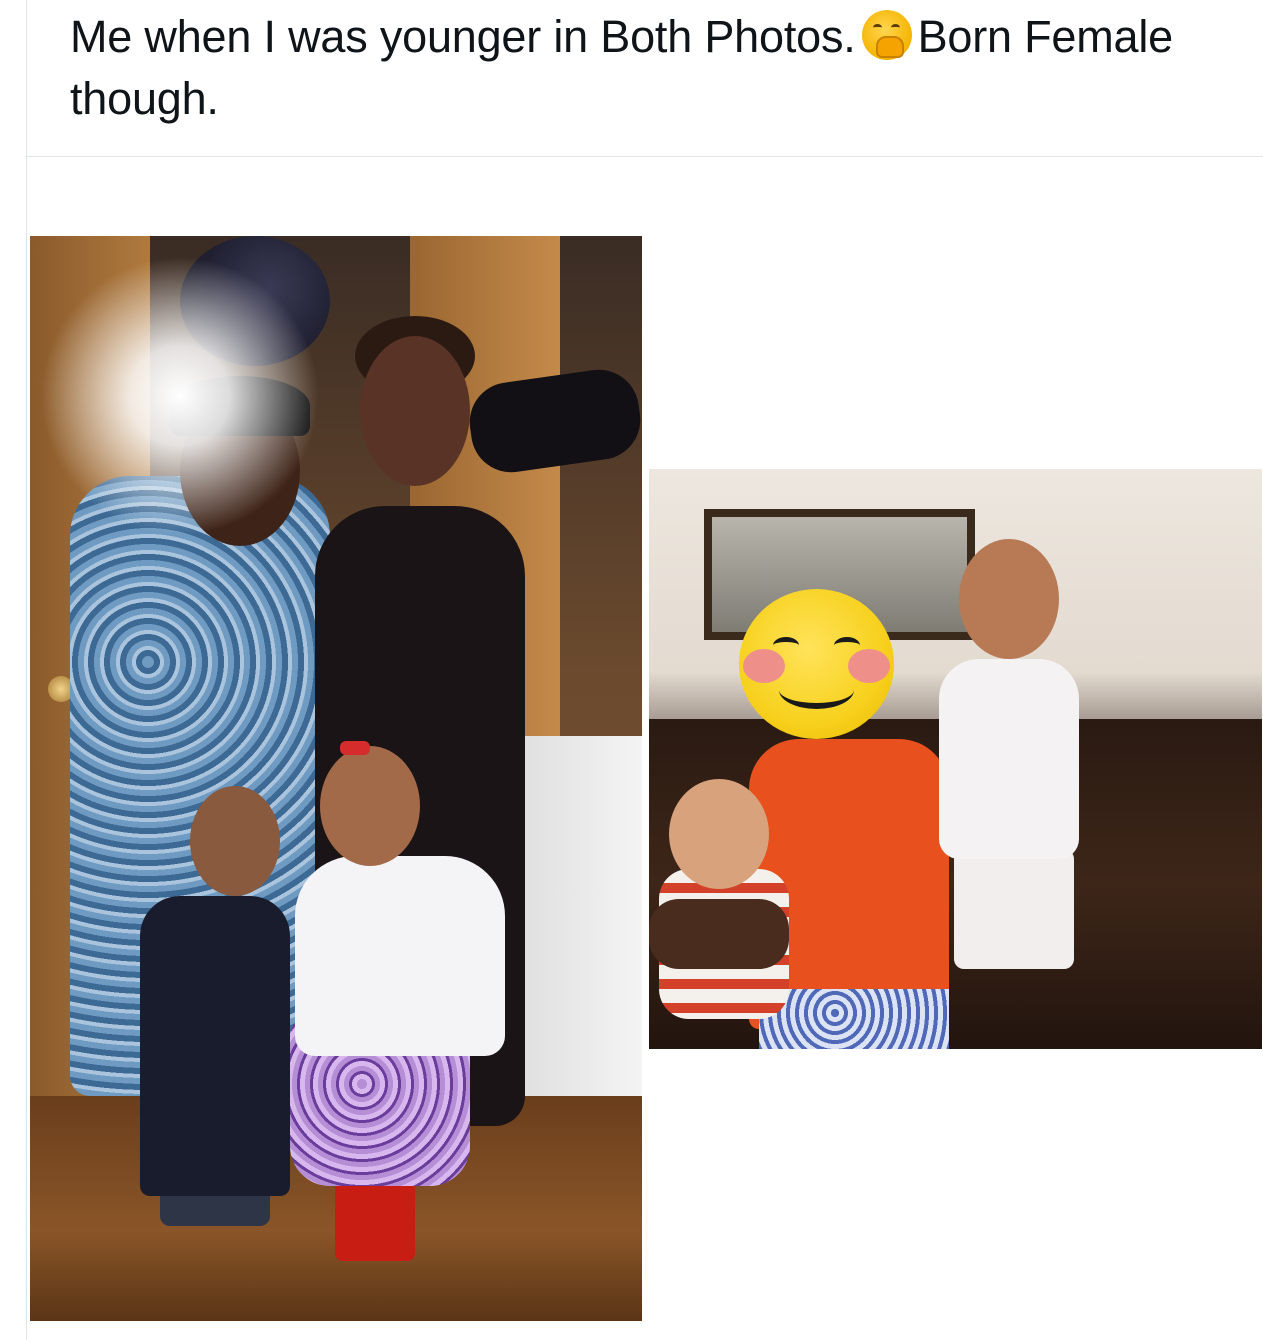 The image size is (1263, 1340). Describe the element at coordinates (1014, 909) in the screenshot. I see `toddler-legs` at that location.